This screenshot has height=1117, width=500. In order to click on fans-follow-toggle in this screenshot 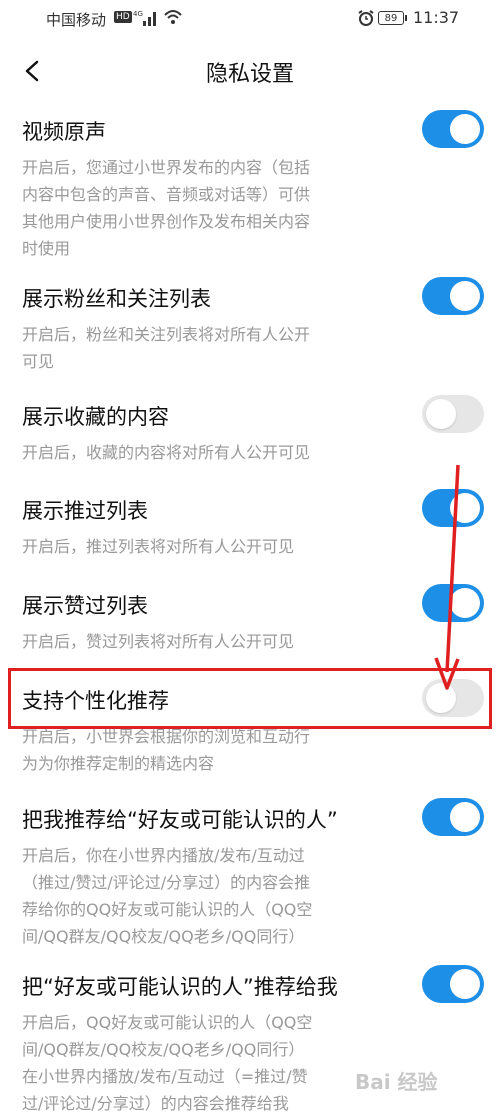, I will do `click(453, 296)`.